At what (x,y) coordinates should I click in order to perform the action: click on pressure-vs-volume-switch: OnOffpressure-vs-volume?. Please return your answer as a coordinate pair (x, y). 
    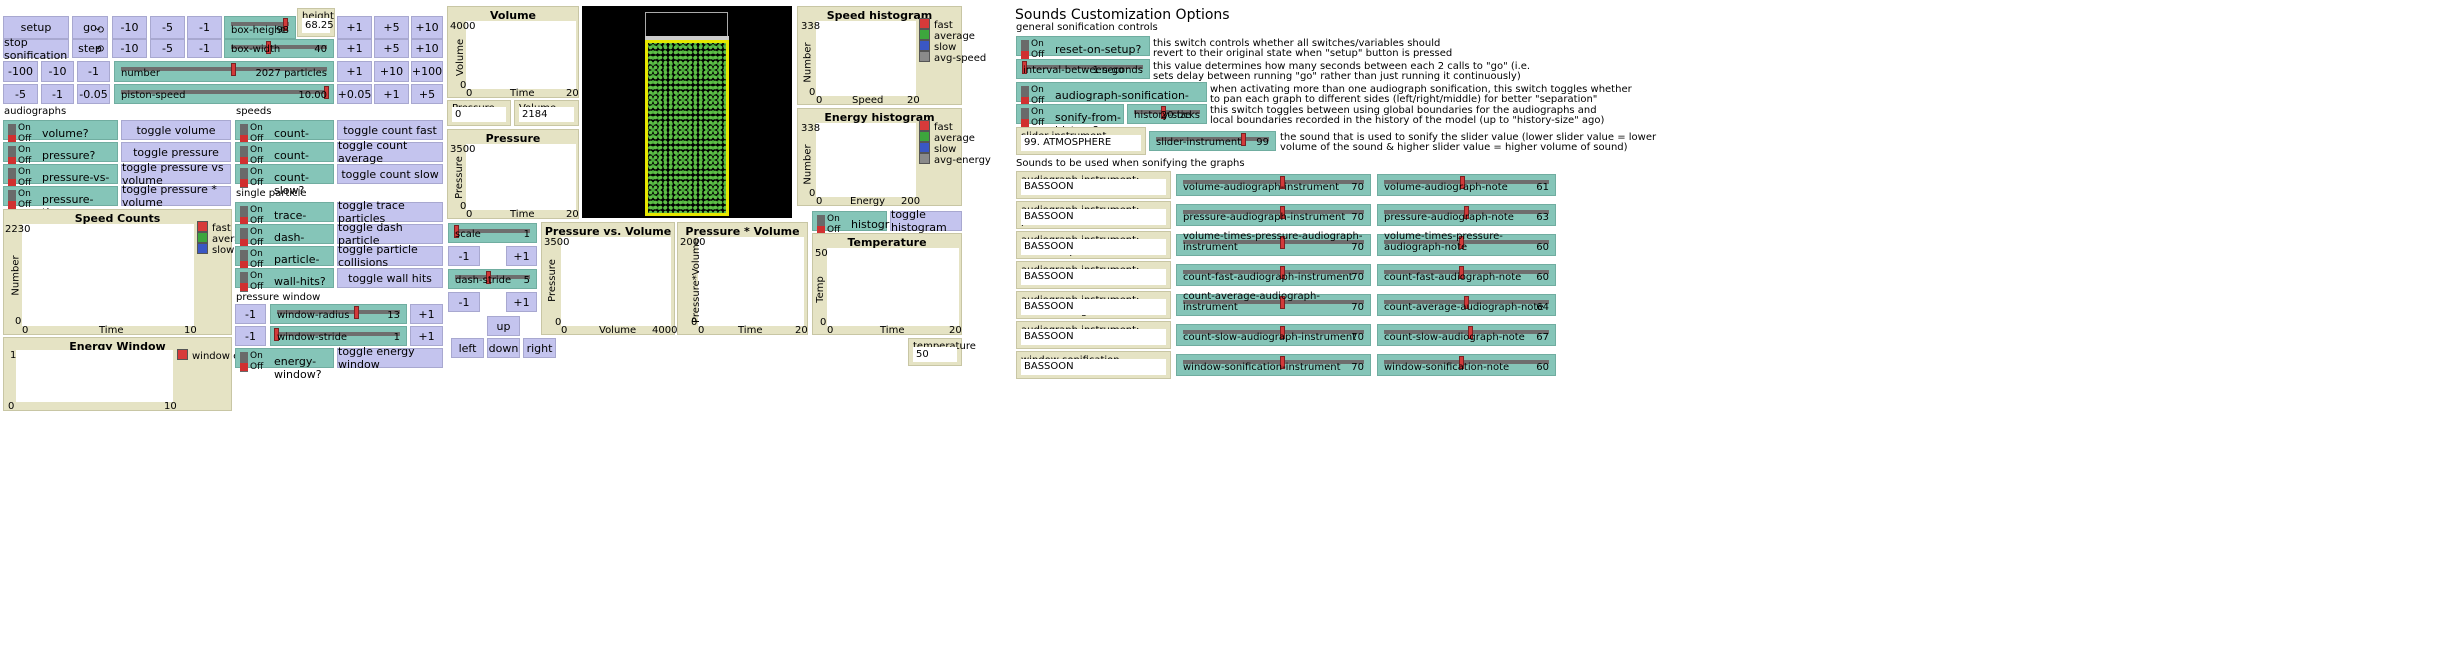
    Looking at the image, I should click on (60, 180).